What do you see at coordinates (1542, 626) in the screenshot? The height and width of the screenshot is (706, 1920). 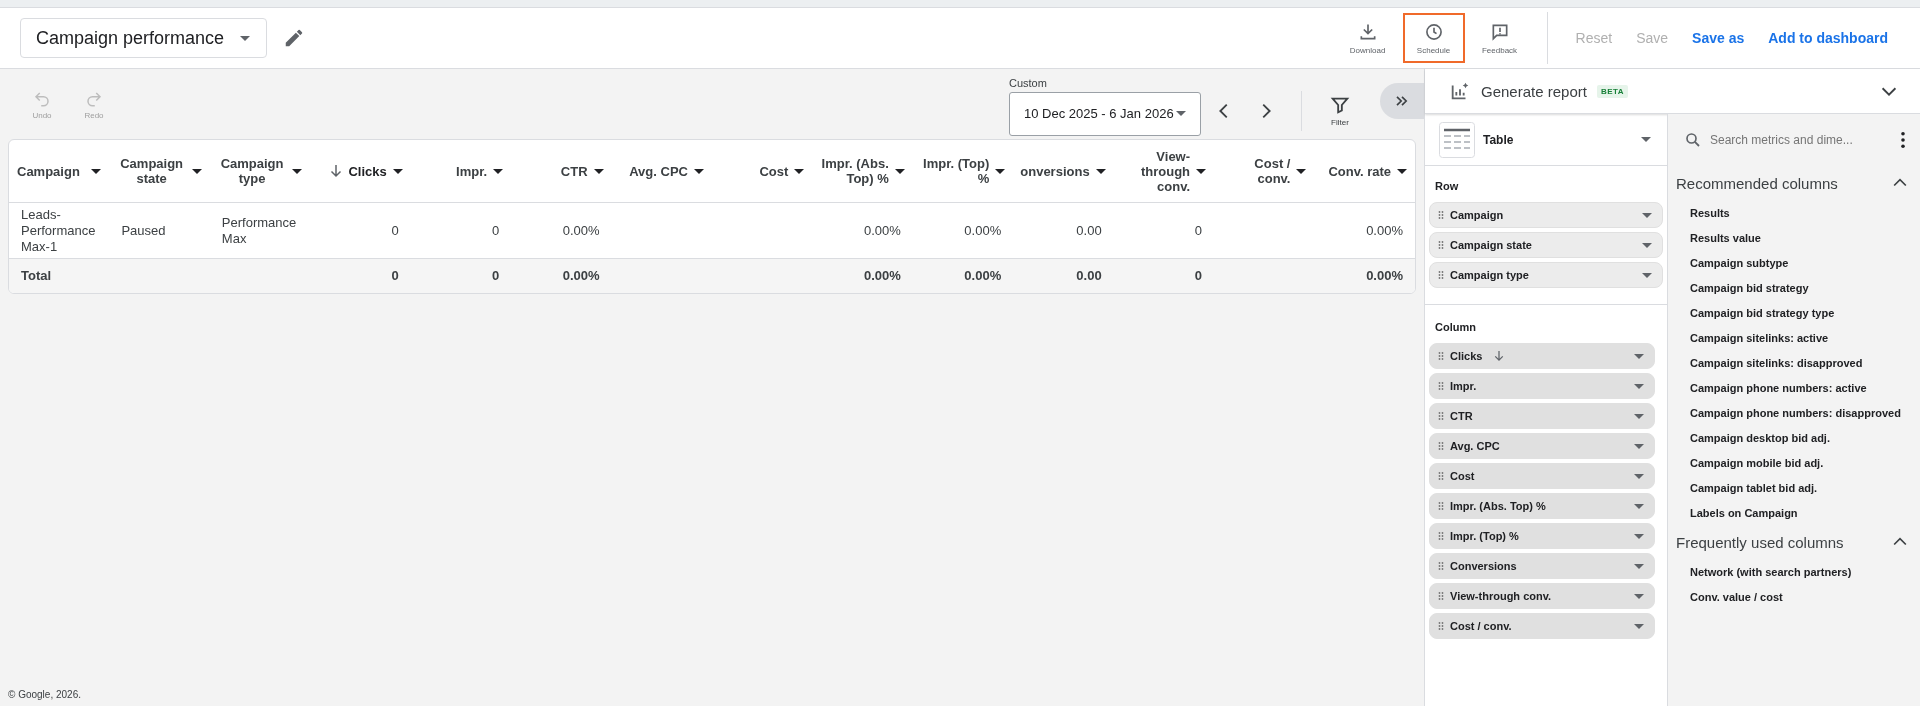 I see `metric-chip: Cost / conv.` at bounding box center [1542, 626].